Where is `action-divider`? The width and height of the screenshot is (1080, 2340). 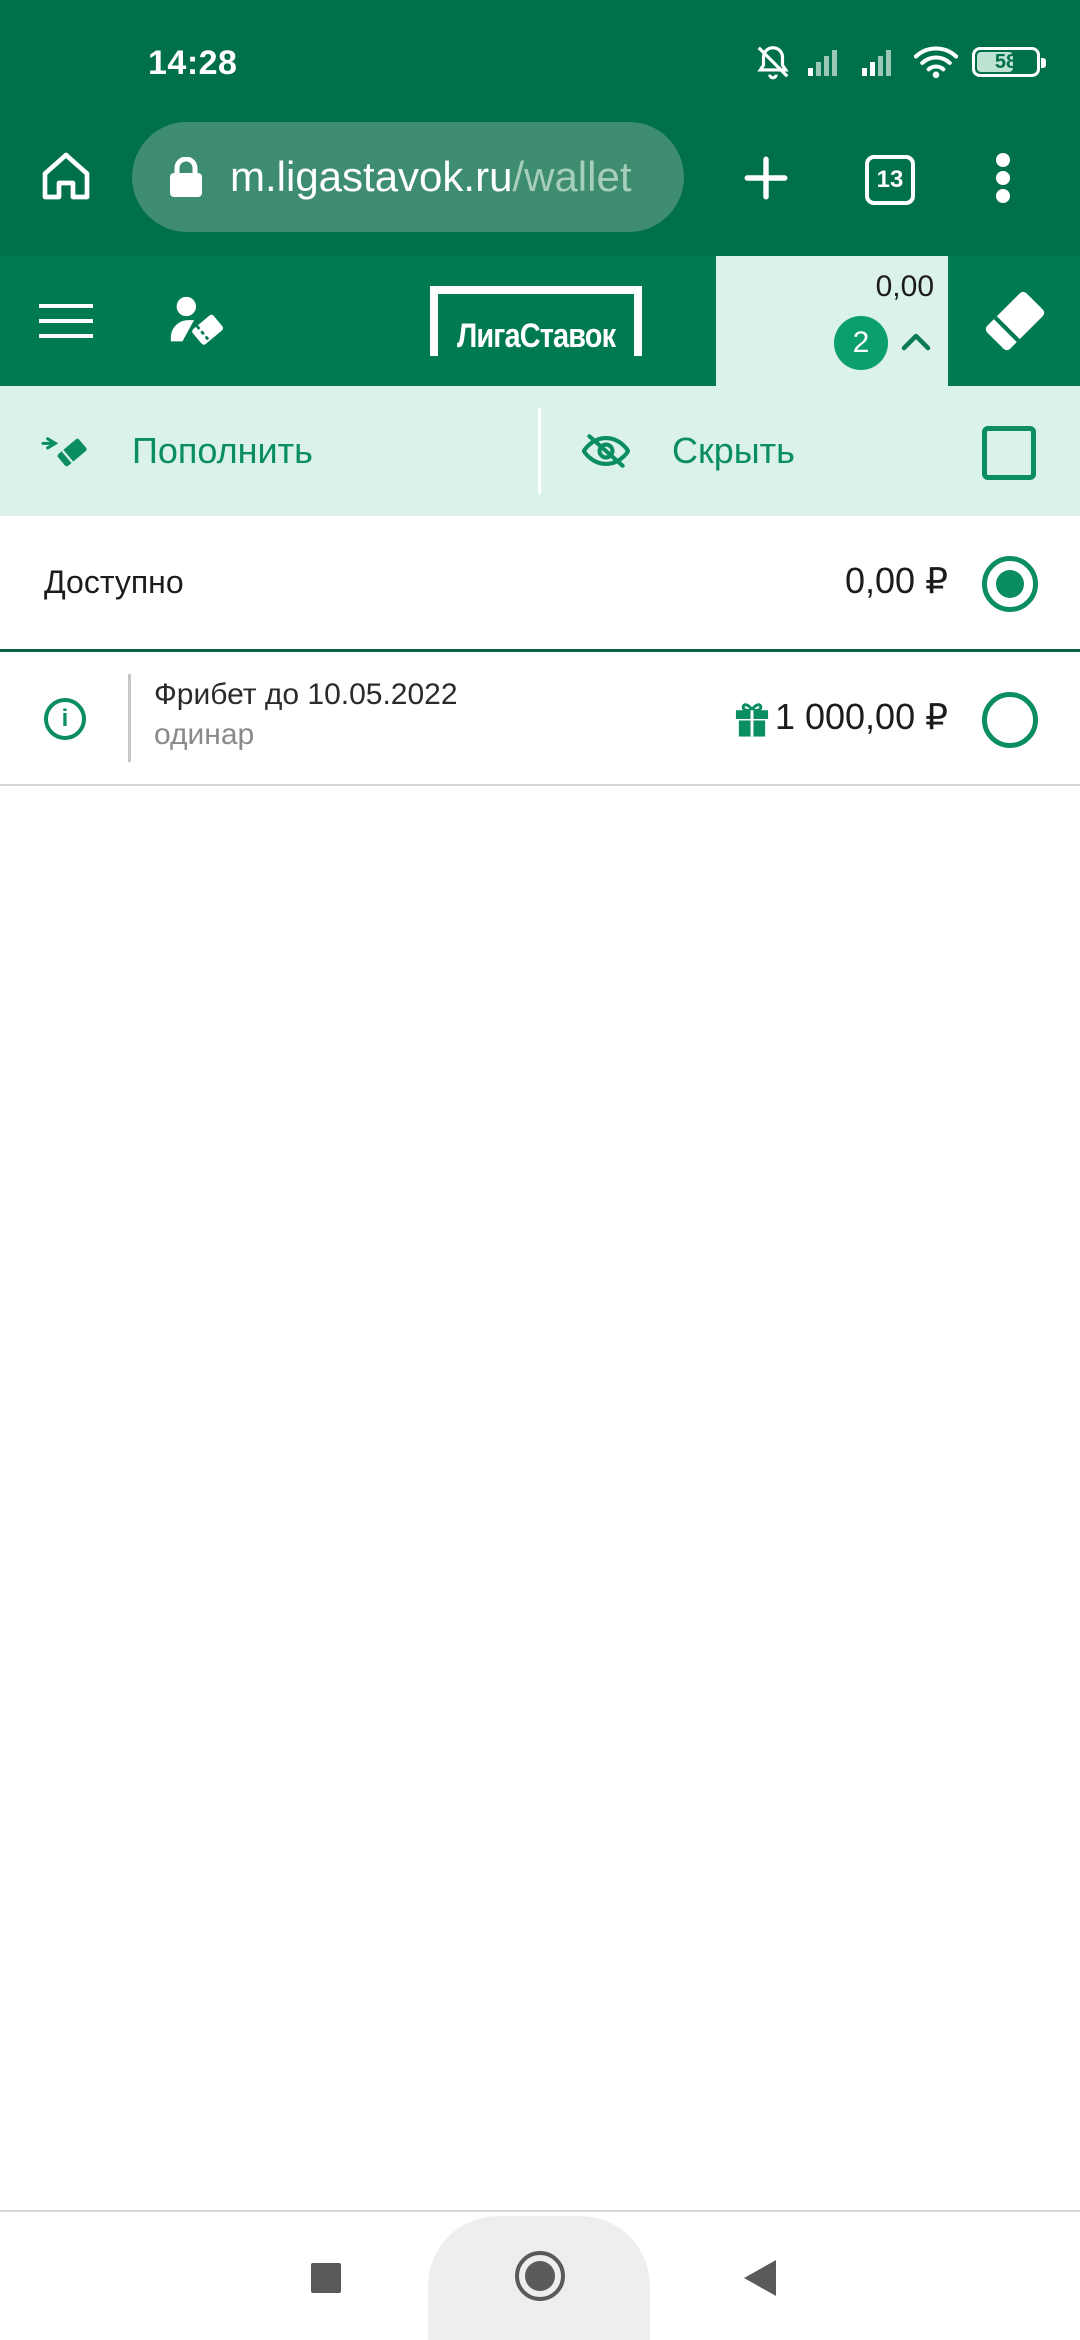 action-divider is located at coordinates (539, 451).